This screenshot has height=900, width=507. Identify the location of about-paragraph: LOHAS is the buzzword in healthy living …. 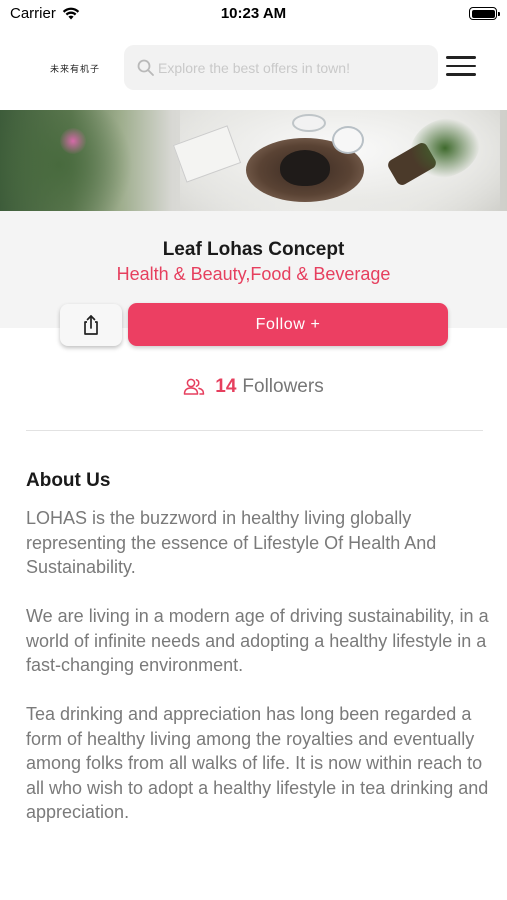
(231, 542).